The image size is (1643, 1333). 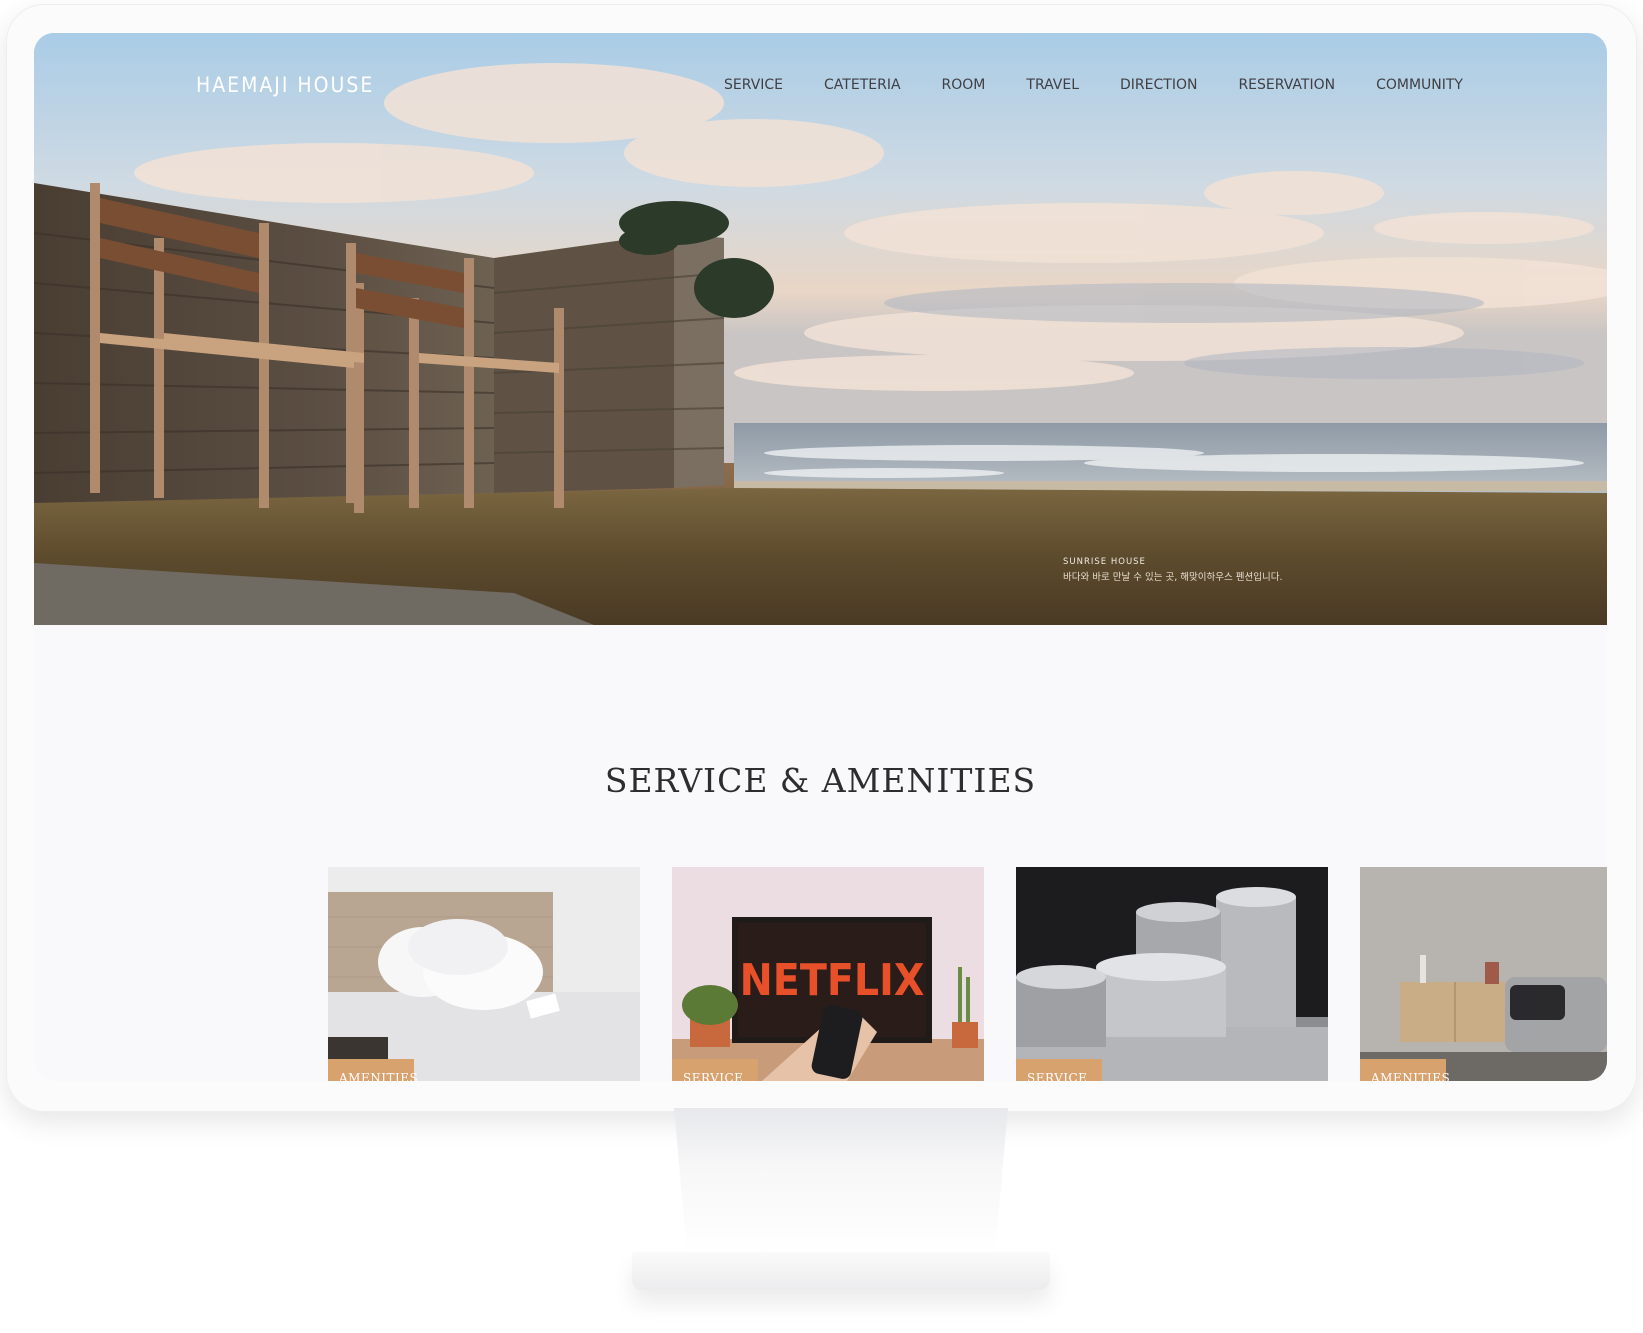 What do you see at coordinates (841, 1271) in the screenshot?
I see `monitor-base` at bounding box center [841, 1271].